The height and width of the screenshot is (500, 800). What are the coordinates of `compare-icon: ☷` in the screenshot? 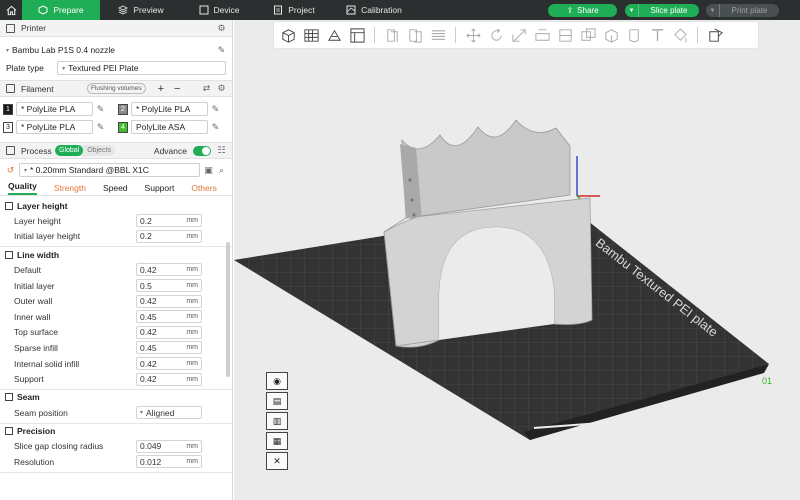 It's located at (221, 150).